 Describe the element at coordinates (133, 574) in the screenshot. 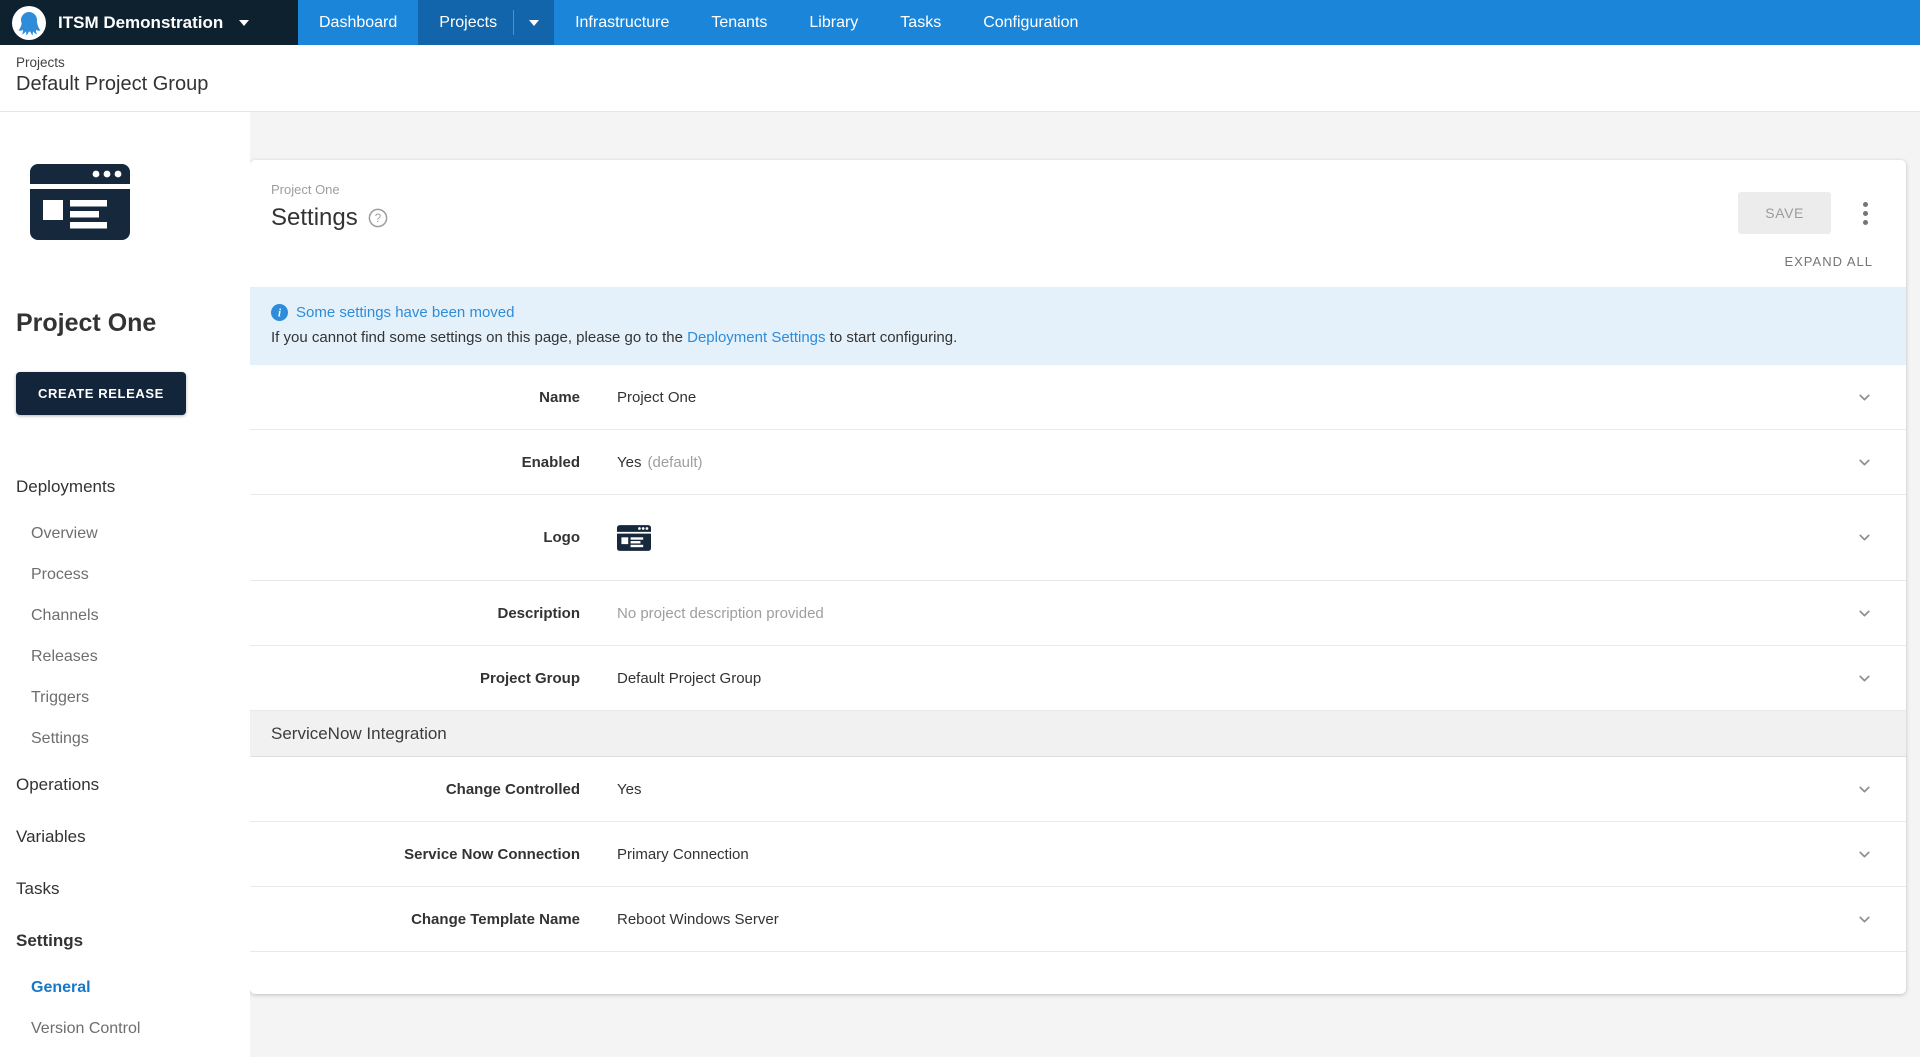

I see `sidebar-item-process: Process` at that location.